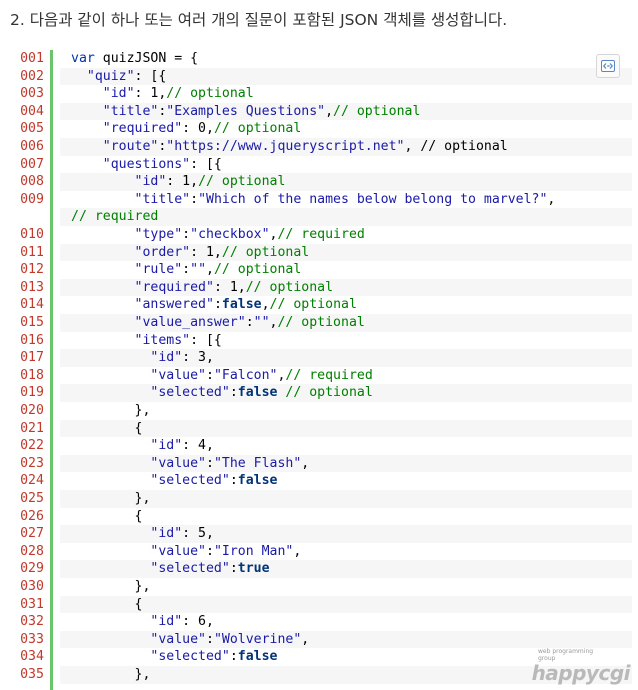 This screenshot has width=638, height=690. I want to click on line-number: 035, so click(32, 674).